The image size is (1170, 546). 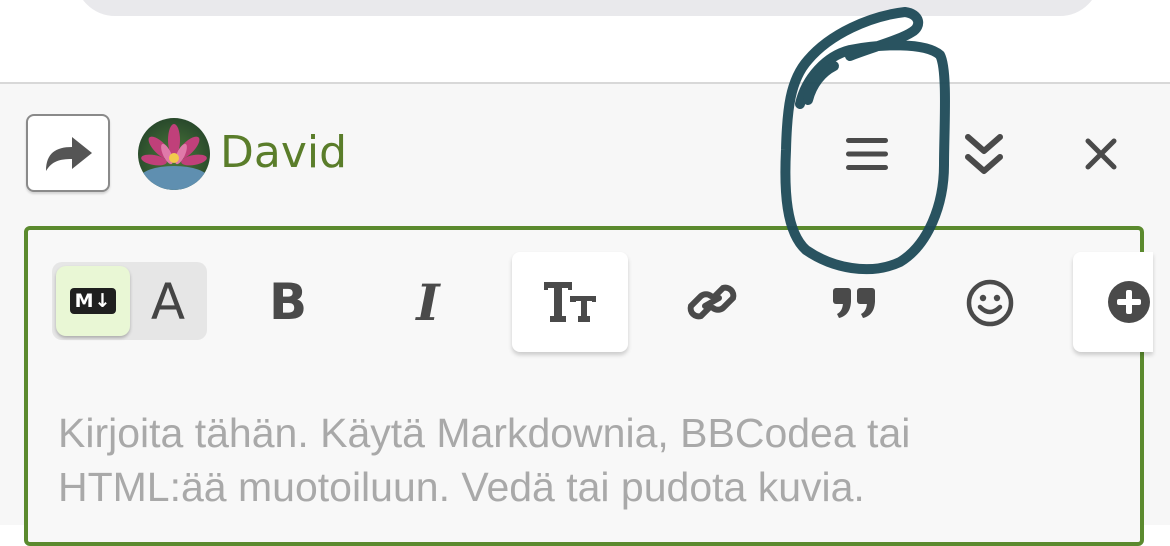 I want to click on avatar-lotus-image, so click(x=174, y=154).